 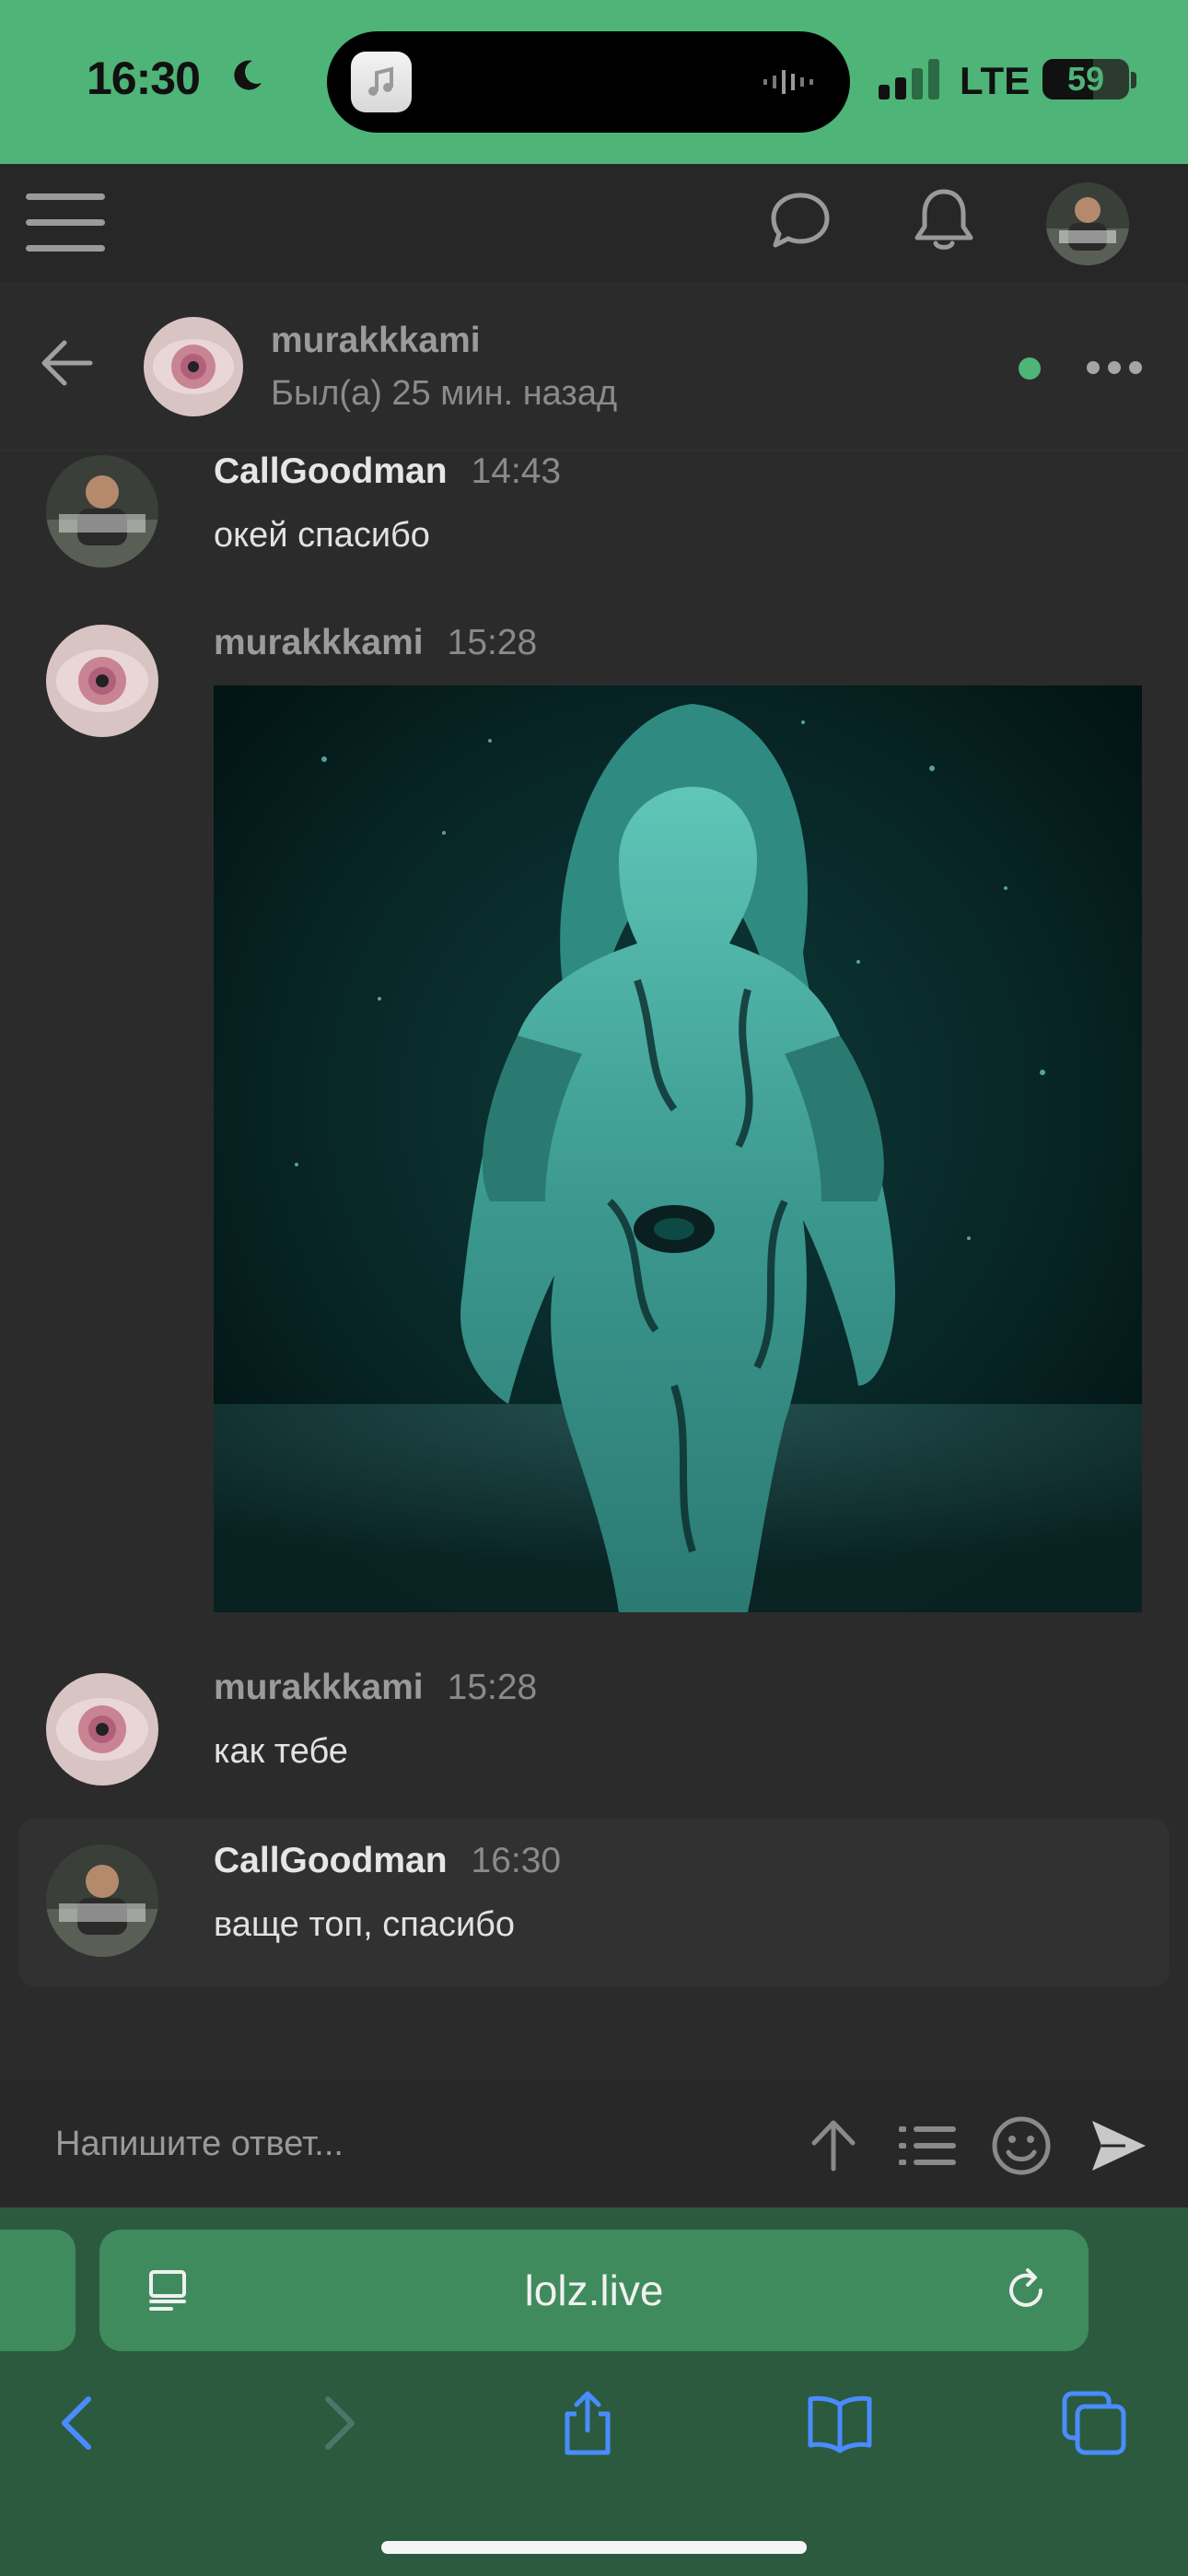 I want to click on last-seen-status: Был(а) 25 мин. назад, so click(x=444, y=393).